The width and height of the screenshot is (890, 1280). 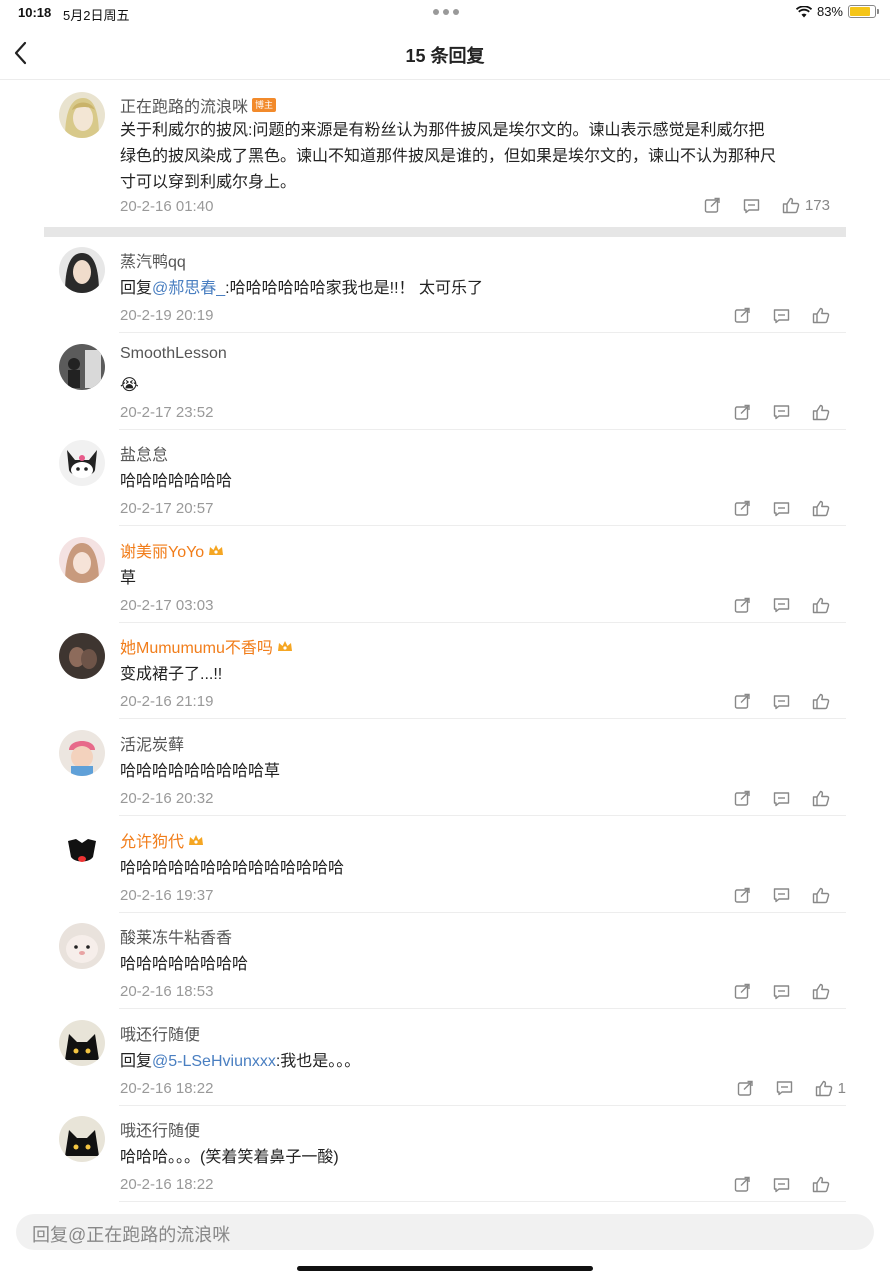 I want to click on reply-input: 回复@正在跑路的流浪咪, so click(x=445, y=1232).